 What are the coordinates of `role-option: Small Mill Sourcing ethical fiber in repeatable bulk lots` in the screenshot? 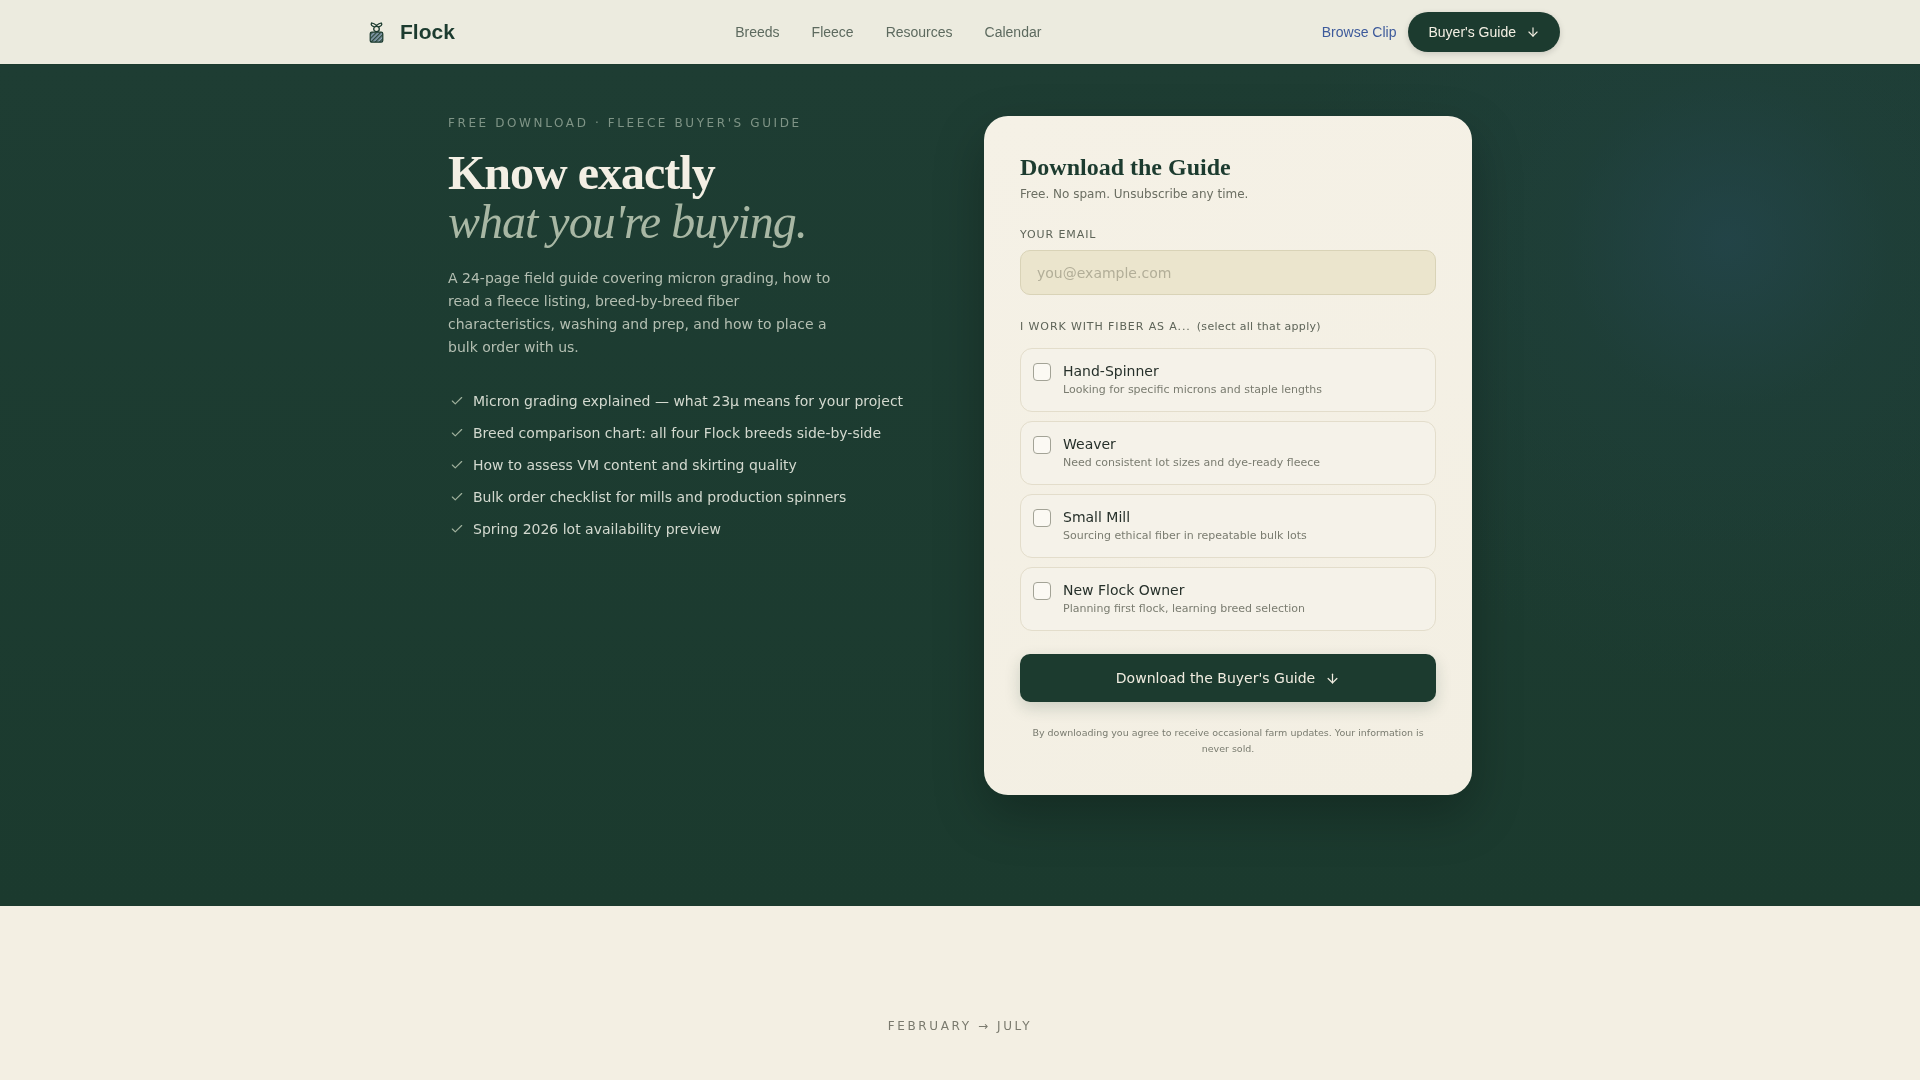 It's located at (1228, 526).